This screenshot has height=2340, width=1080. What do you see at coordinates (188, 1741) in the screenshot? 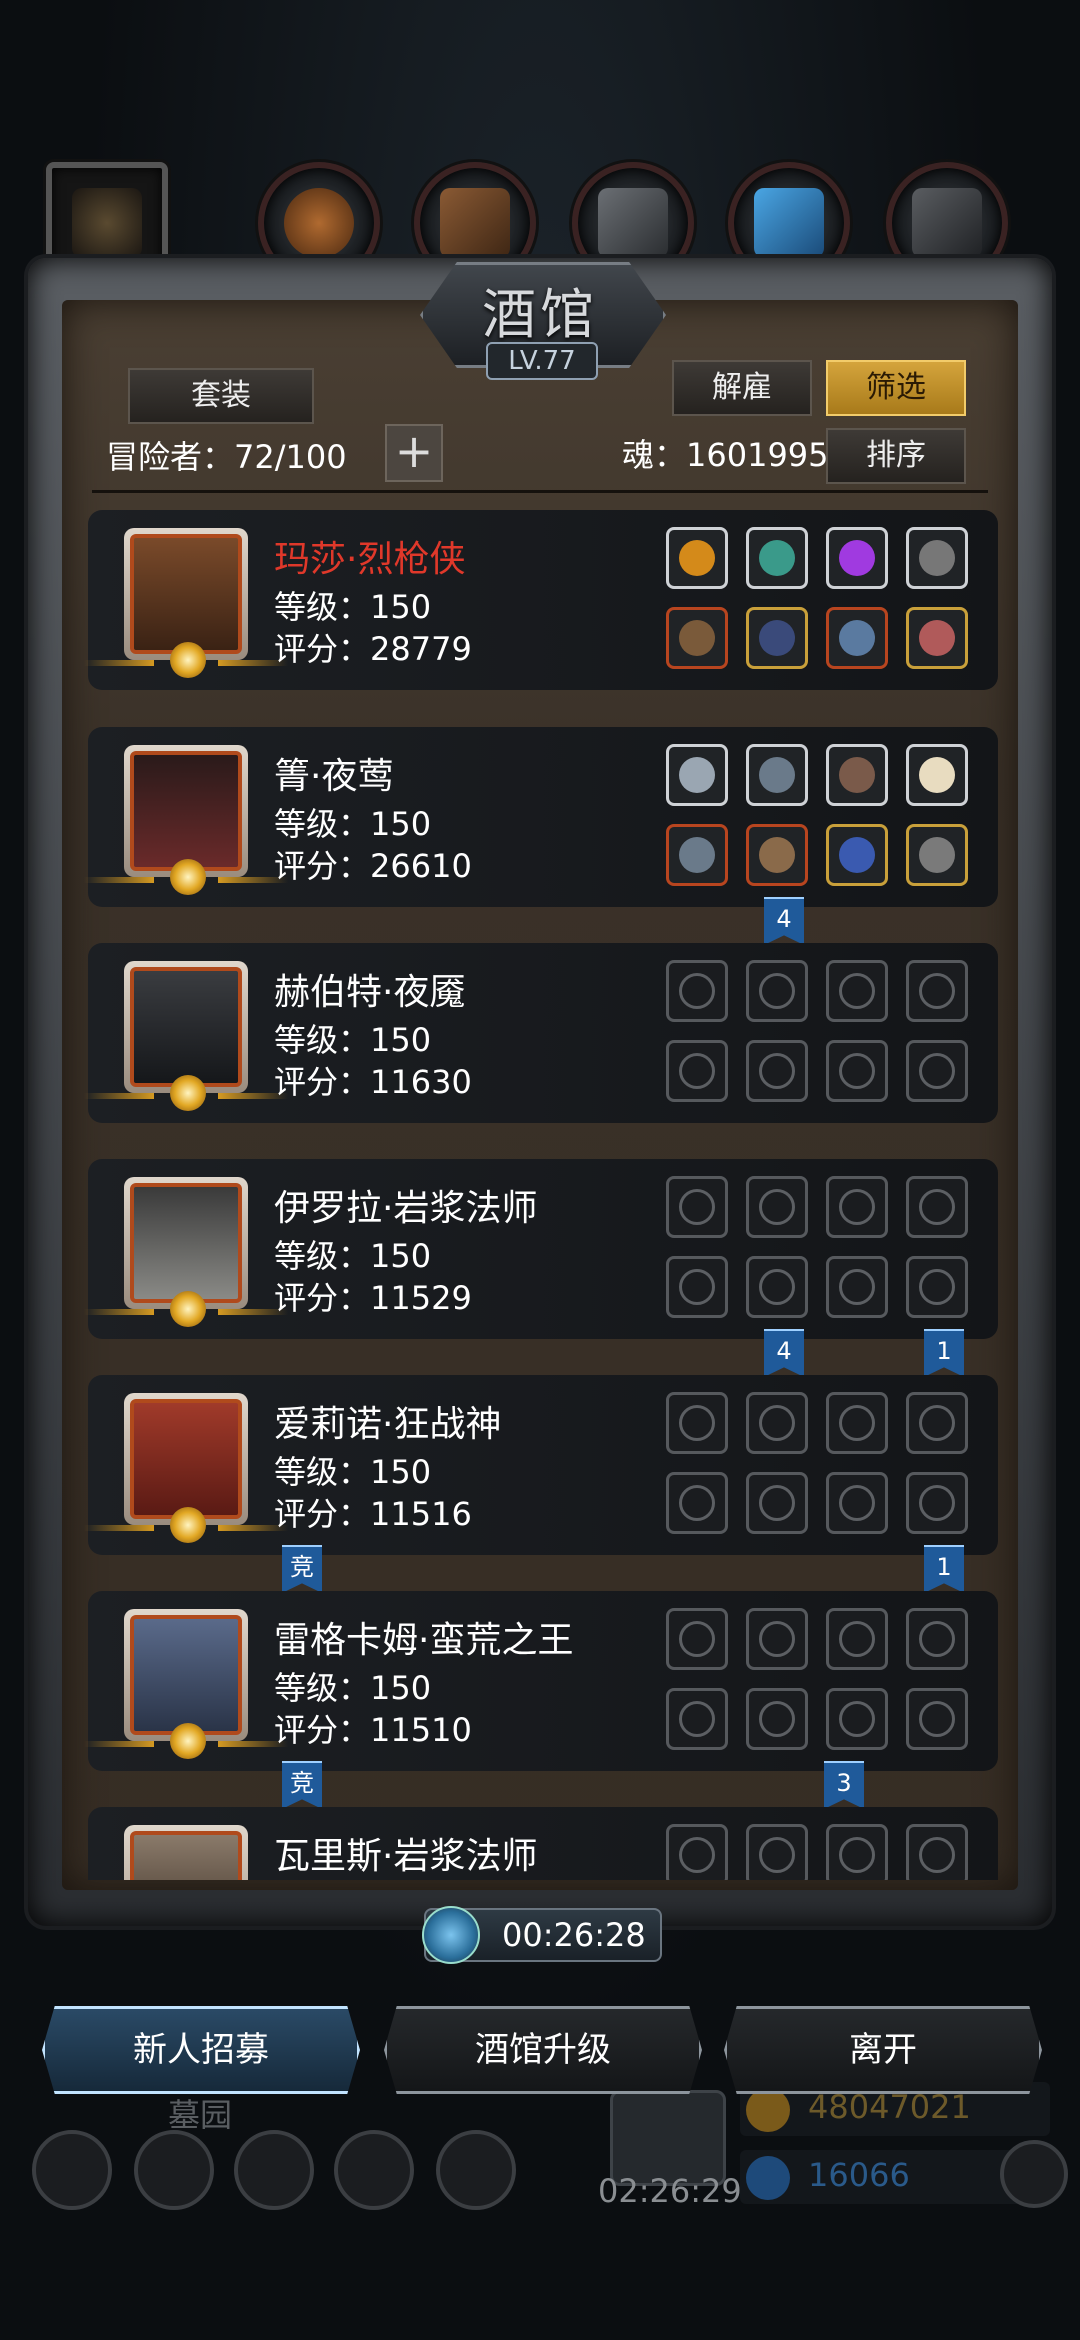
I see `rank-emblem-icon` at bounding box center [188, 1741].